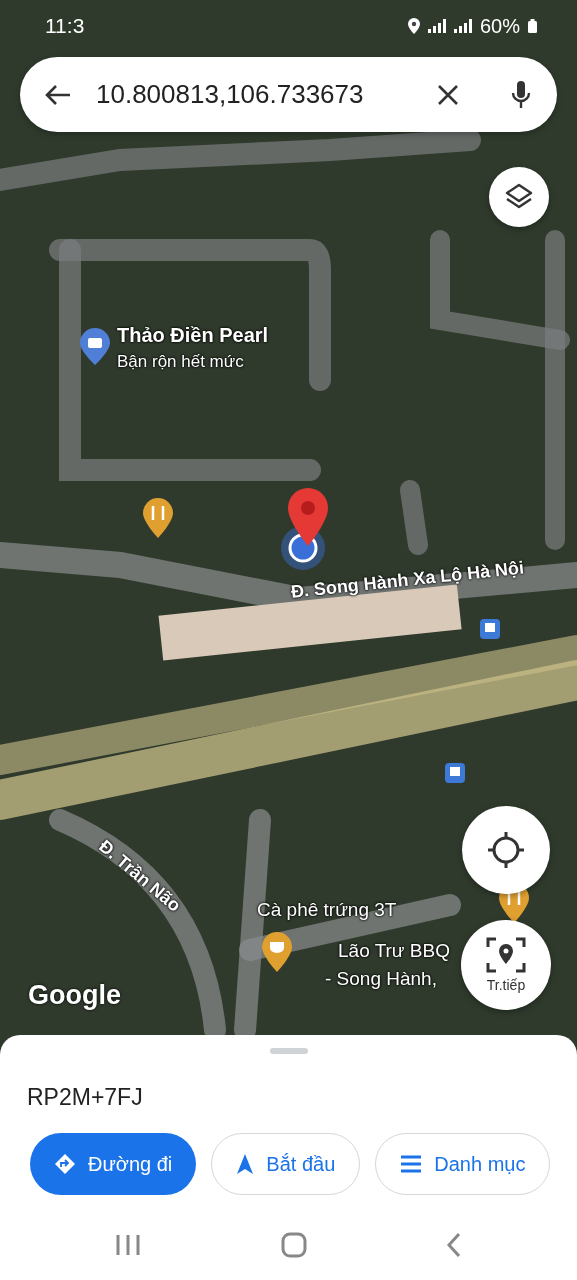  What do you see at coordinates (65, 1164) in the screenshot?
I see `directions-icon` at bounding box center [65, 1164].